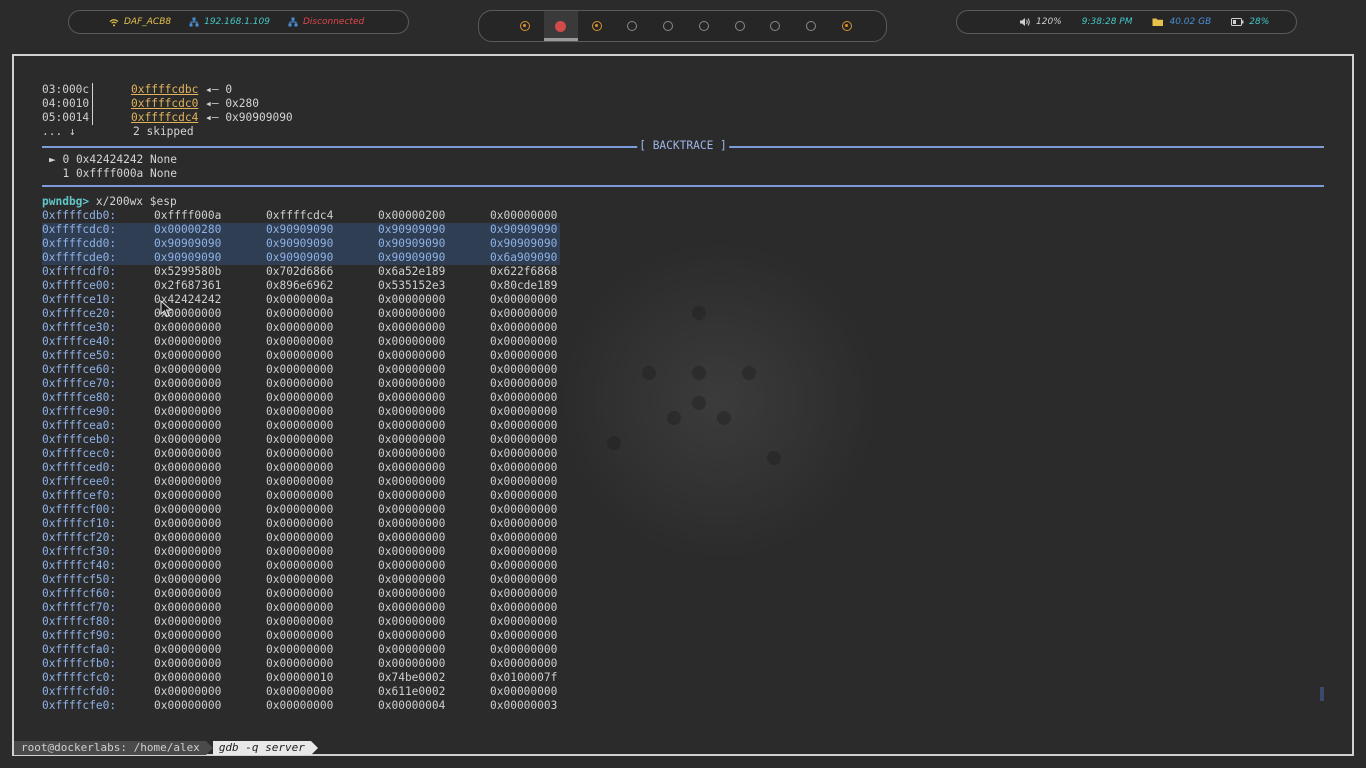  I want to click on memory-word: 0x00000280, so click(188, 229).